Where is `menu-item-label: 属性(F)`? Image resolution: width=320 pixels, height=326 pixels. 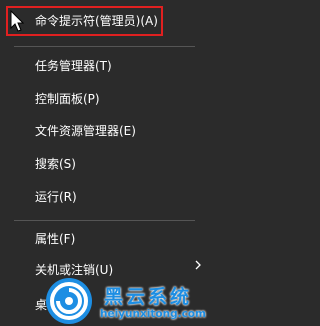
menu-item-label: 属性(F) is located at coordinates (55, 239).